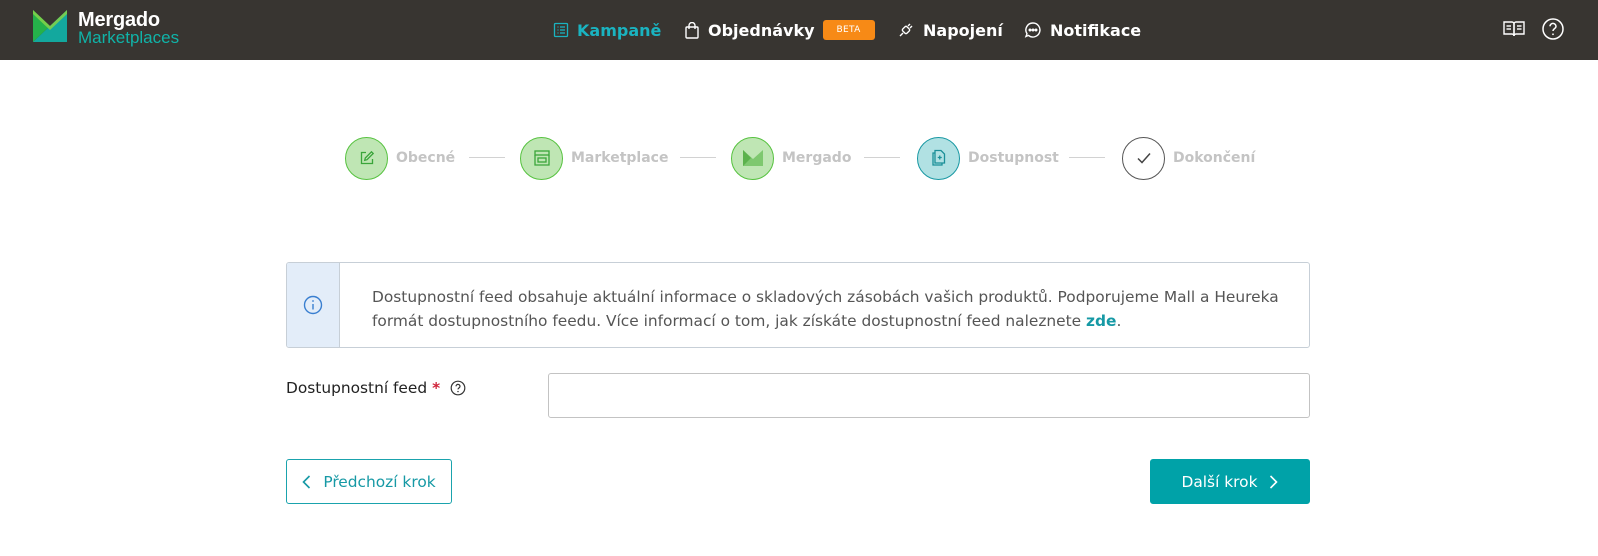 The width and height of the screenshot is (1598, 556). What do you see at coordinates (379, 481) in the screenshot?
I see `previous-step-label: Předchozí krok` at bounding box center [379, 481].